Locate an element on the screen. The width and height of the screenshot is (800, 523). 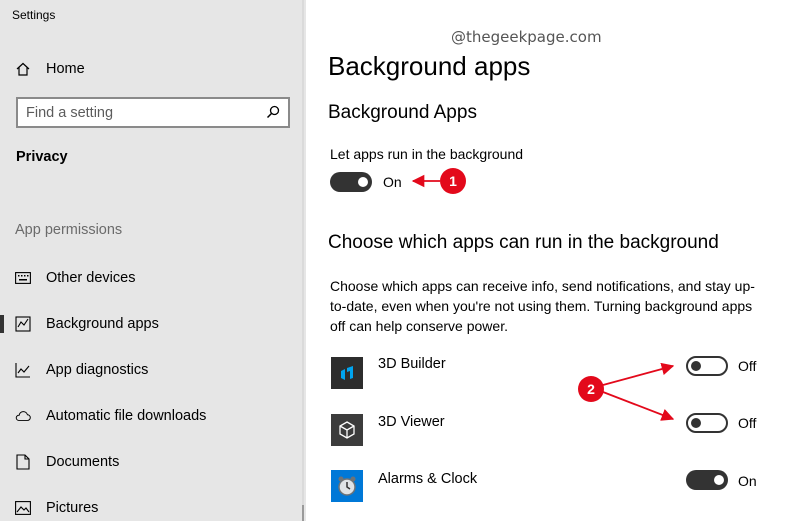
sidebar-item-label: Documents is located at coordinates (83, 462).